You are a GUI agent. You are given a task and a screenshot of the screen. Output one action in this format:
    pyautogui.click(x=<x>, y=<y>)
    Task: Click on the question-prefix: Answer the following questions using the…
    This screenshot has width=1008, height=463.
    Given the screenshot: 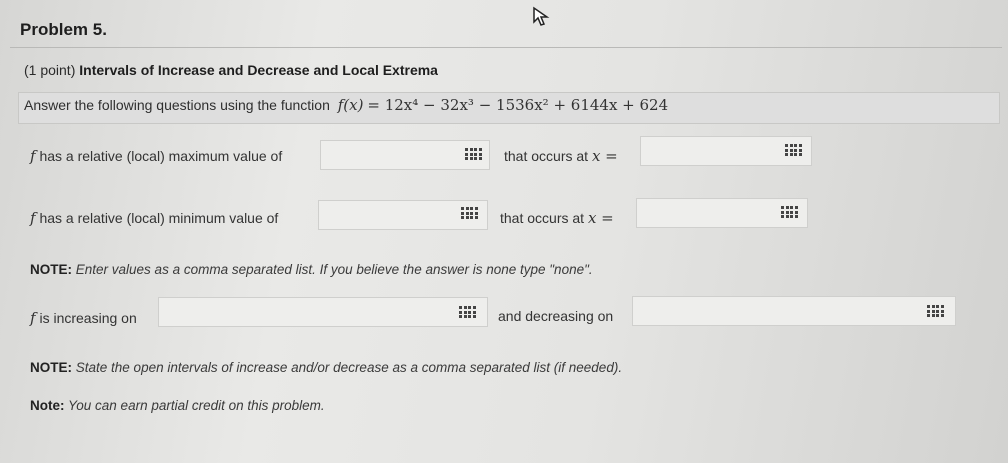 What is the action you would take?
    pyautogui.click(x=177, y=105)
    